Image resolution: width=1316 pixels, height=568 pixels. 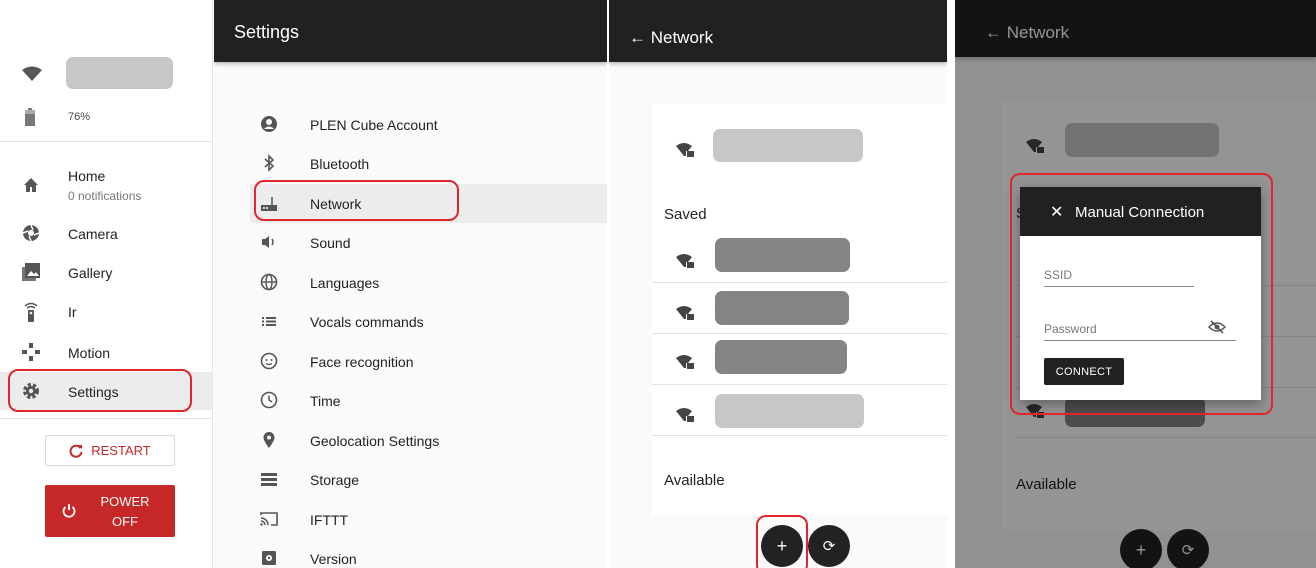 I want to click on settings-item-account: PLEN Cube Account, so click(x=428, y=124).